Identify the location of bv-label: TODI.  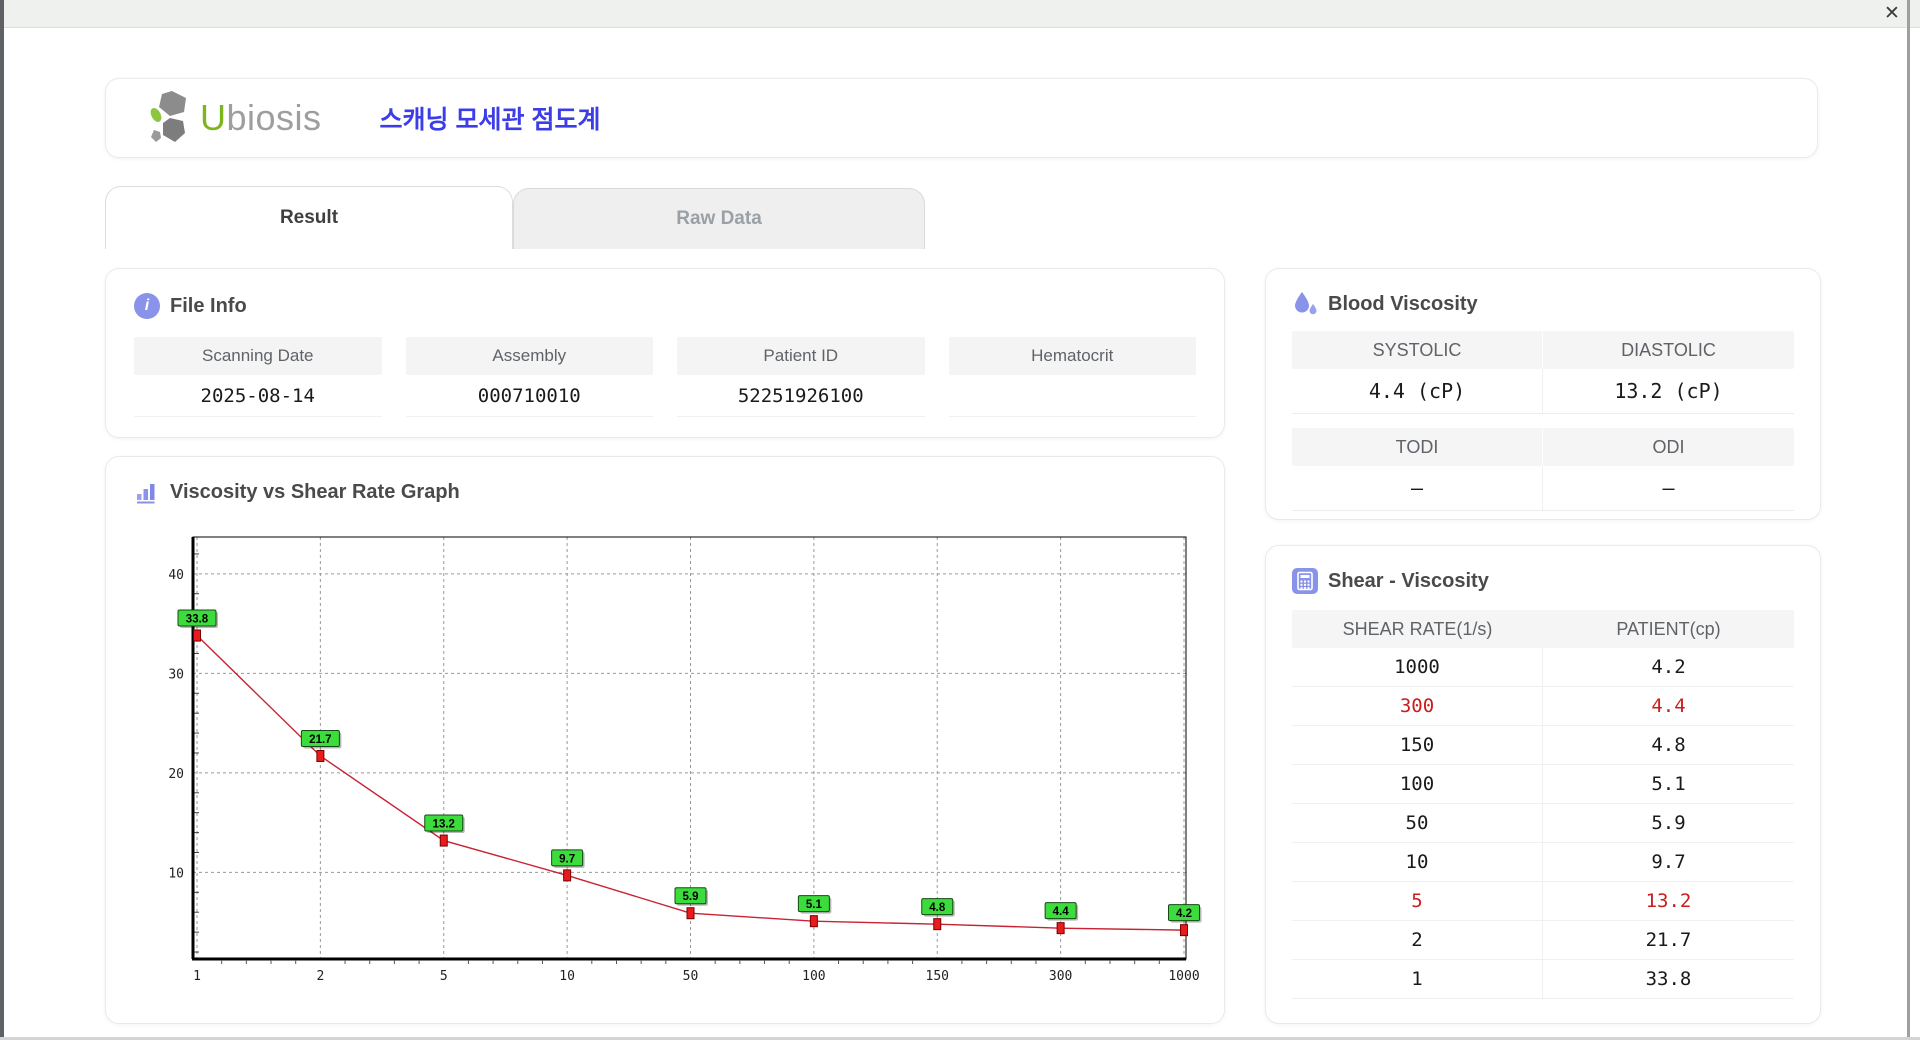
(1417, 447).